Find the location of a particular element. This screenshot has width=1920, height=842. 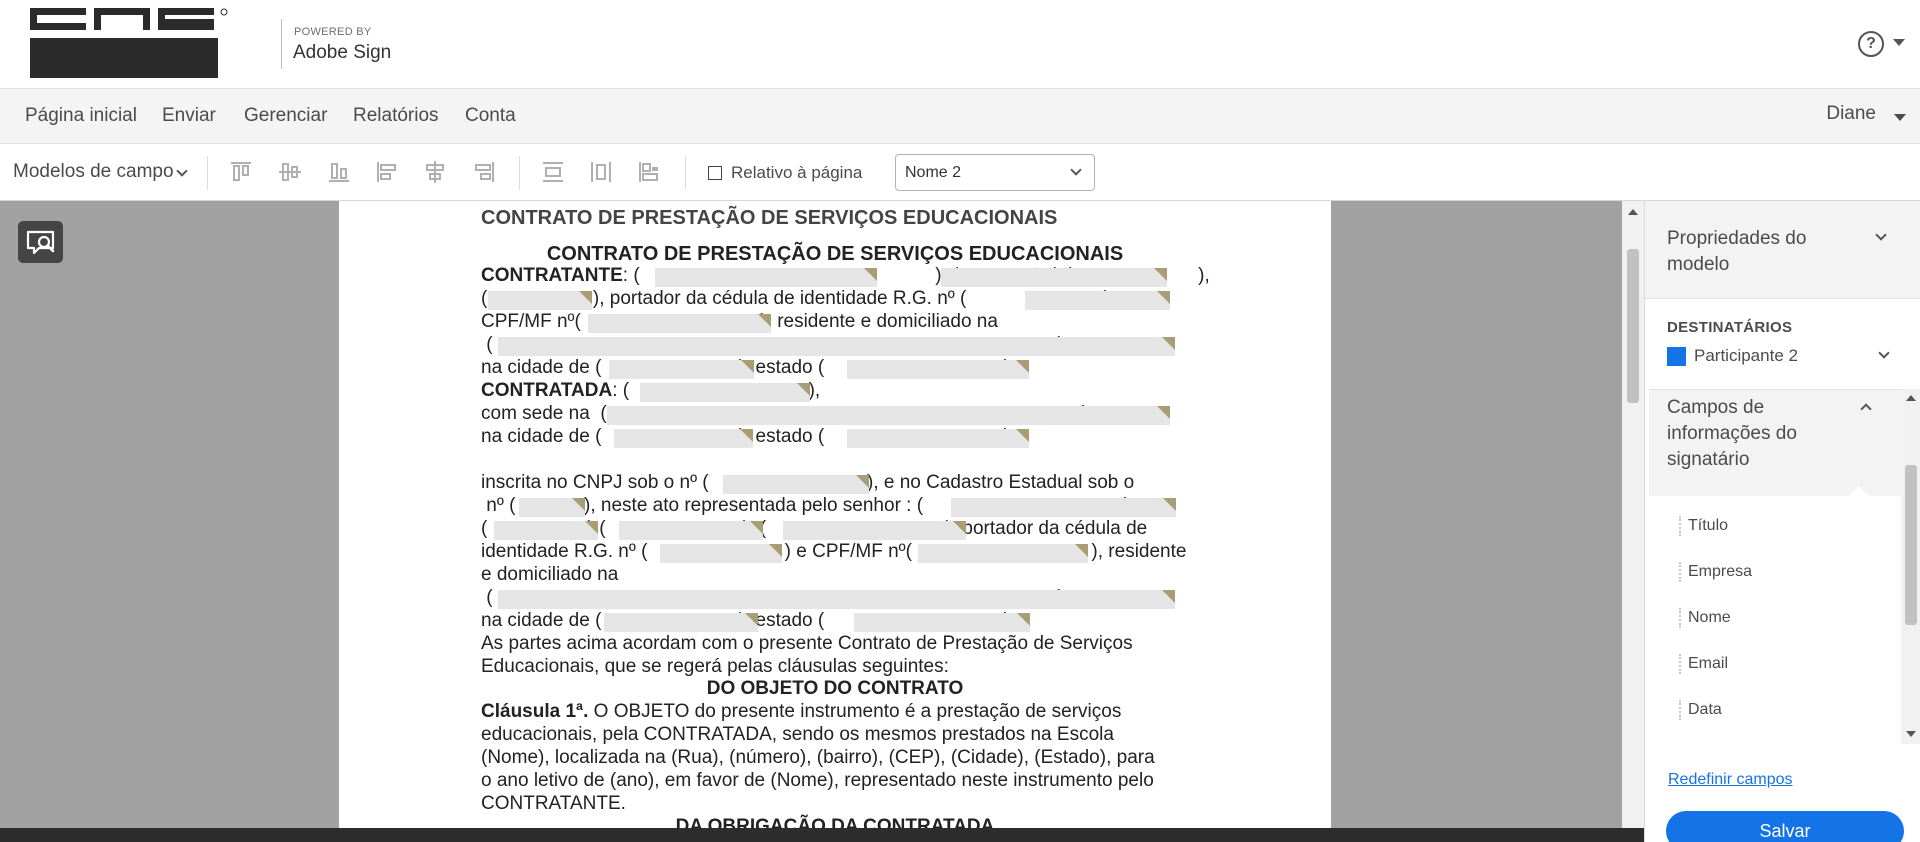

relative-to-page-label: Relativo à página is located at coordinates (797, 172).